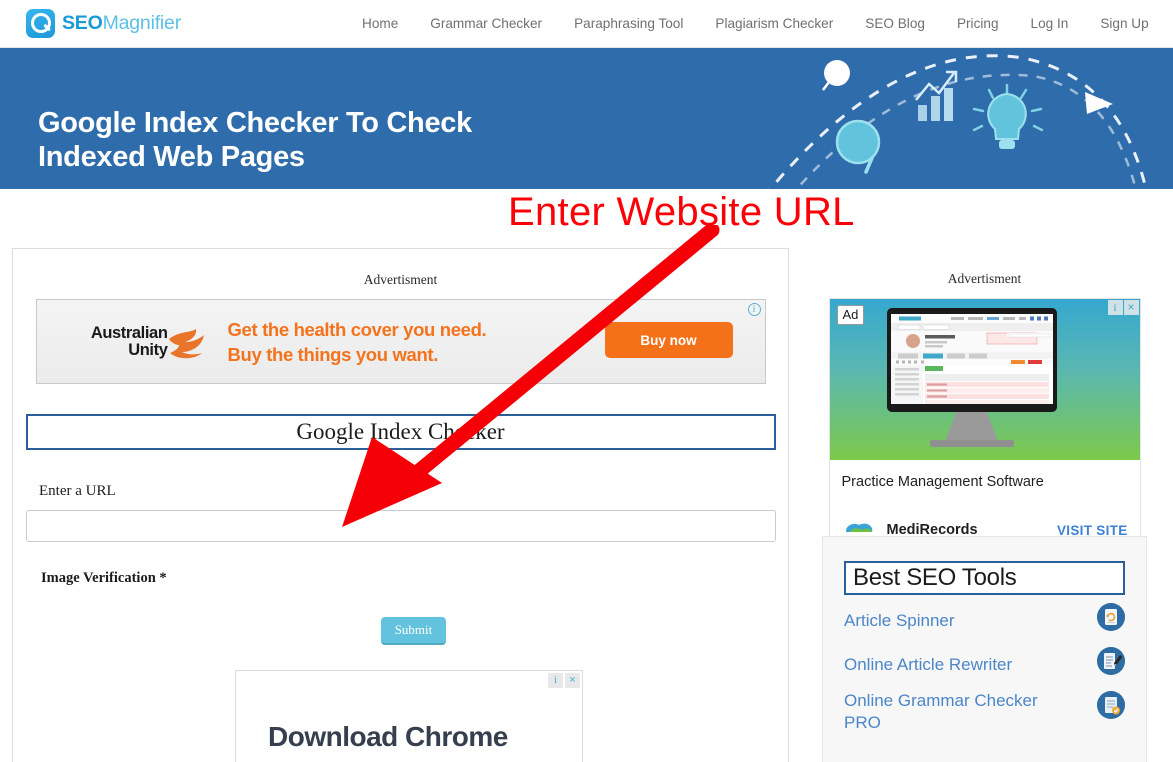  What do you see at coordinates (77, 491) in the screenshot?
I see `url-field-label: Enter a URL` at bounding box center [77, 491].